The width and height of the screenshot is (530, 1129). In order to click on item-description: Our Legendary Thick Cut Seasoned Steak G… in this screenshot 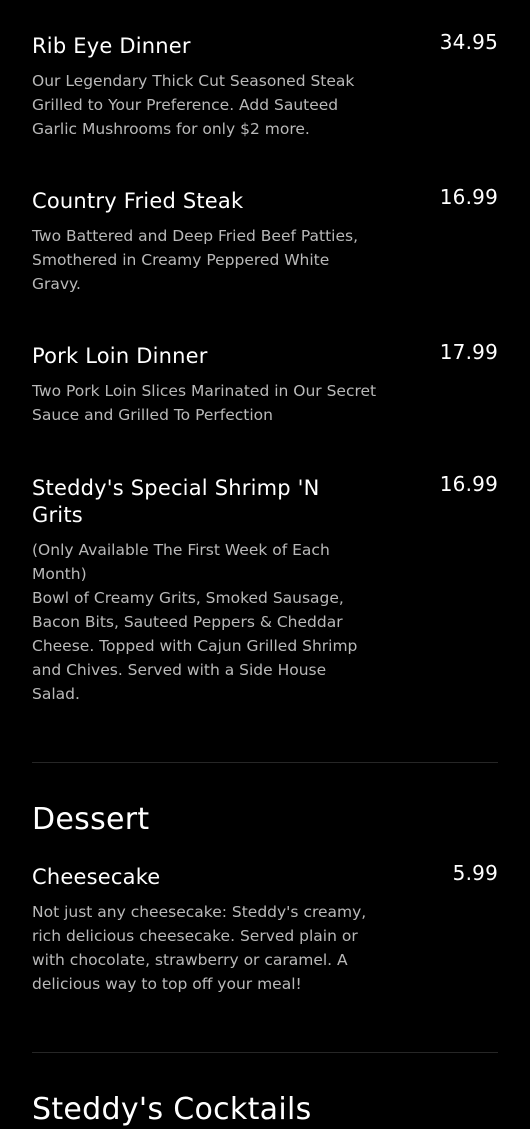, I will do `click(193, 105)`.